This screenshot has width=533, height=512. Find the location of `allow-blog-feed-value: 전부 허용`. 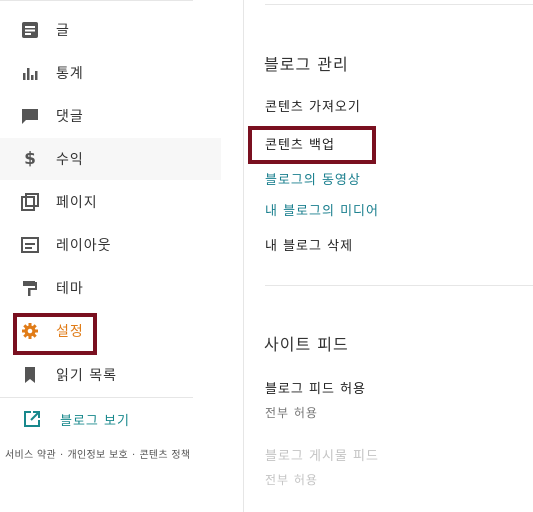

allow-blog-feed-value: 전부 허용 is located at coordinates (291, 413).